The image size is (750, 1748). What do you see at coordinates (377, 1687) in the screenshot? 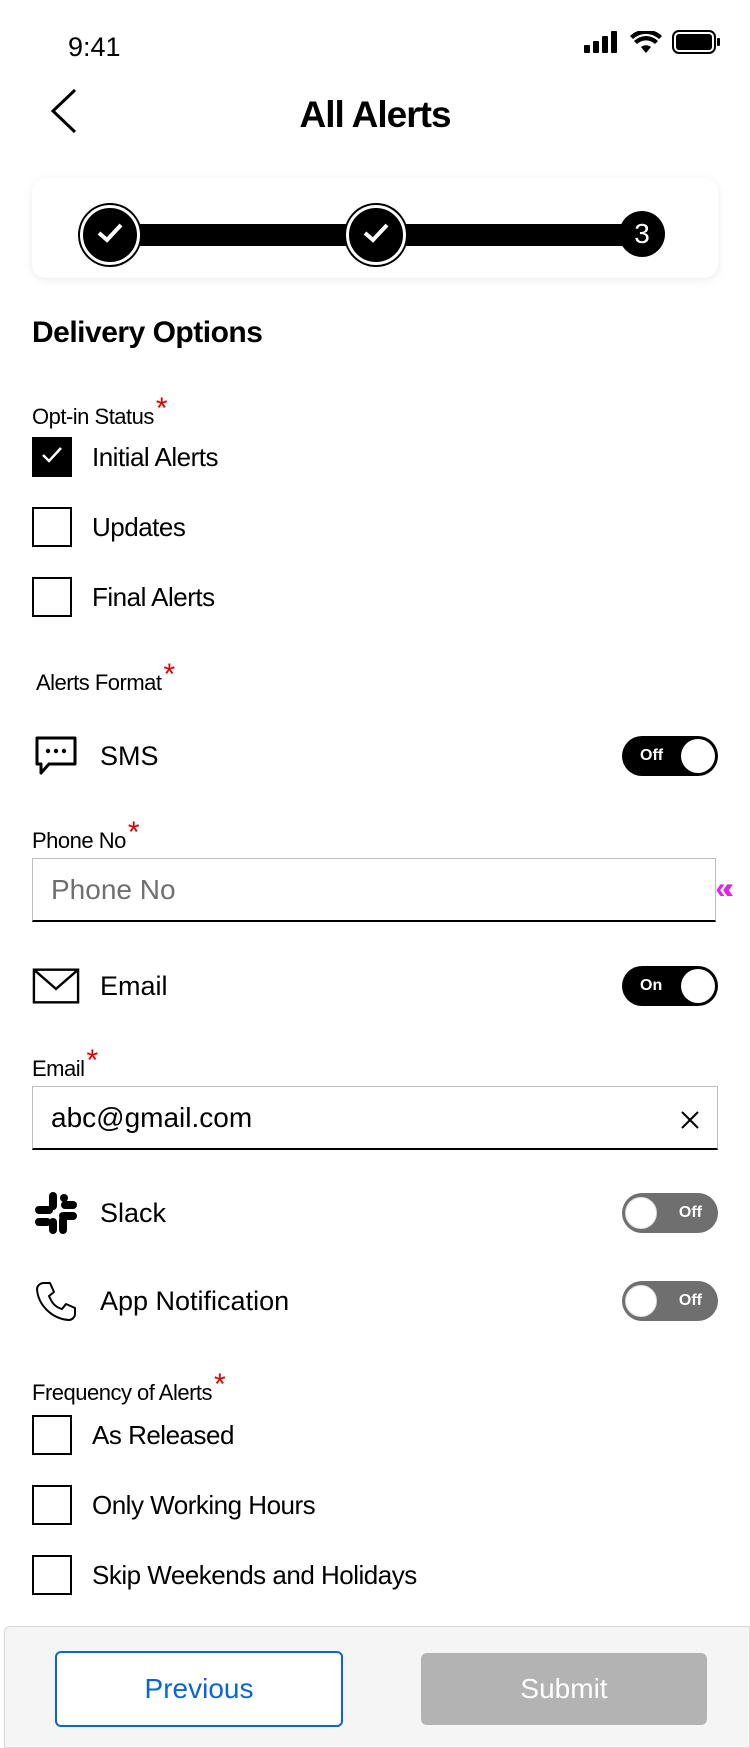
I see `bottom-action-bar: Previous Submit` at bounding box center [377, 1687].